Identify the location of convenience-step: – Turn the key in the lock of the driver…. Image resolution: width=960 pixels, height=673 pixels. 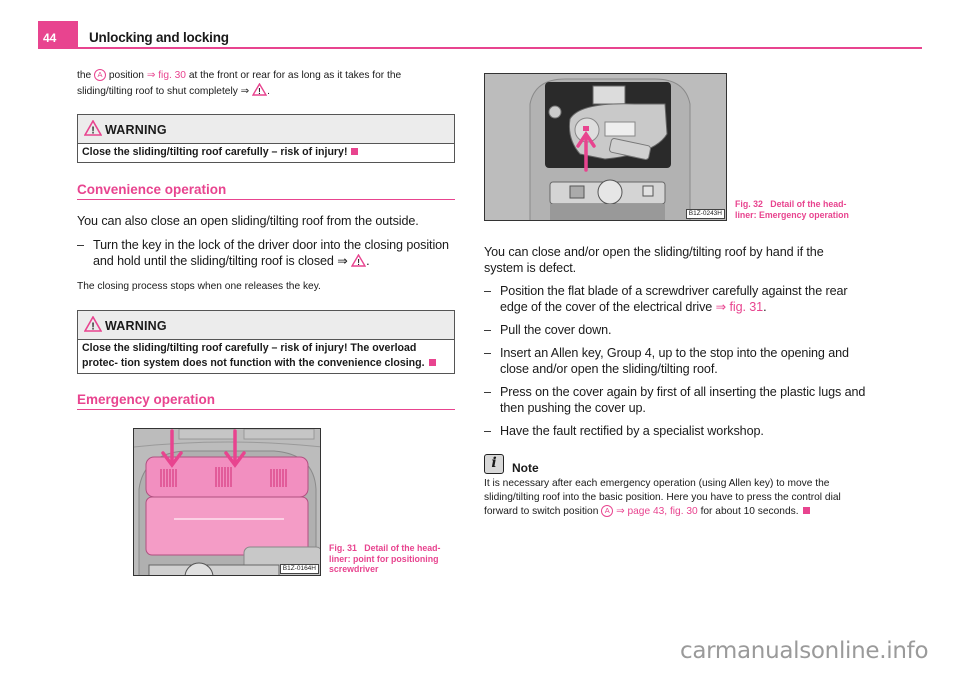
(263, 253).